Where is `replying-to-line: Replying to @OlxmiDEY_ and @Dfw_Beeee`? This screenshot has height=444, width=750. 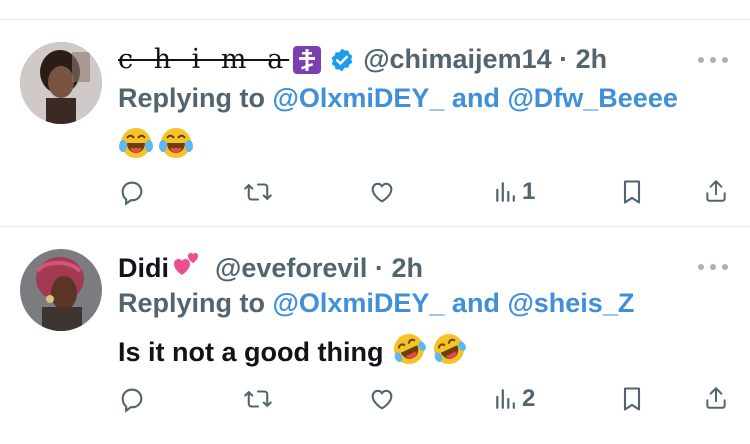
replying-to-line: Replying to @OlxmiDEY_ and @Dfw_Beeee is located at coordinates (398, 98).